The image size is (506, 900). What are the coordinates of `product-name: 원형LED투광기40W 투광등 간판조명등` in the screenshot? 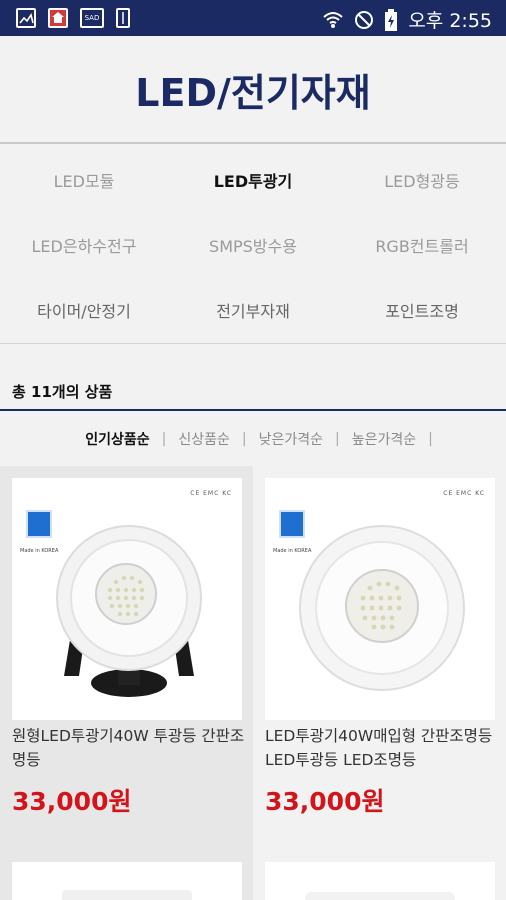 It's located at (130, 748).